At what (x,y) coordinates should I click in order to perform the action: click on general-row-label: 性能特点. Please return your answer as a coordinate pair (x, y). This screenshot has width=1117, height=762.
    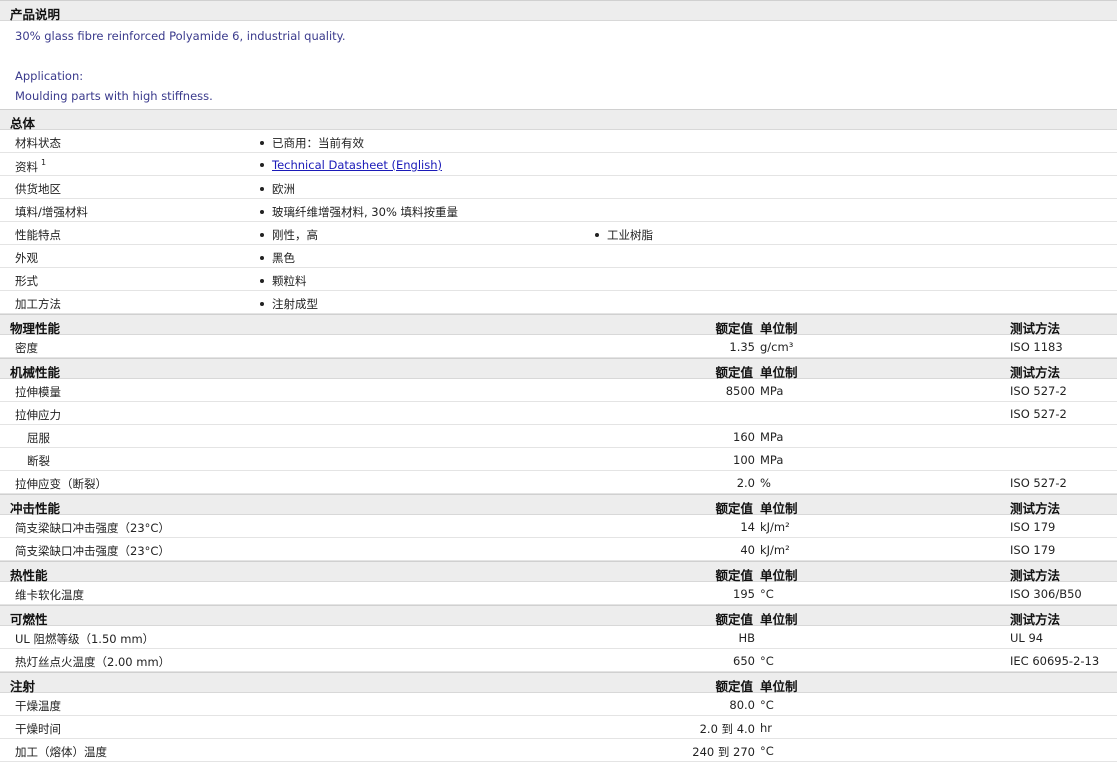
    Looking at the image, I should click on (38, 235).